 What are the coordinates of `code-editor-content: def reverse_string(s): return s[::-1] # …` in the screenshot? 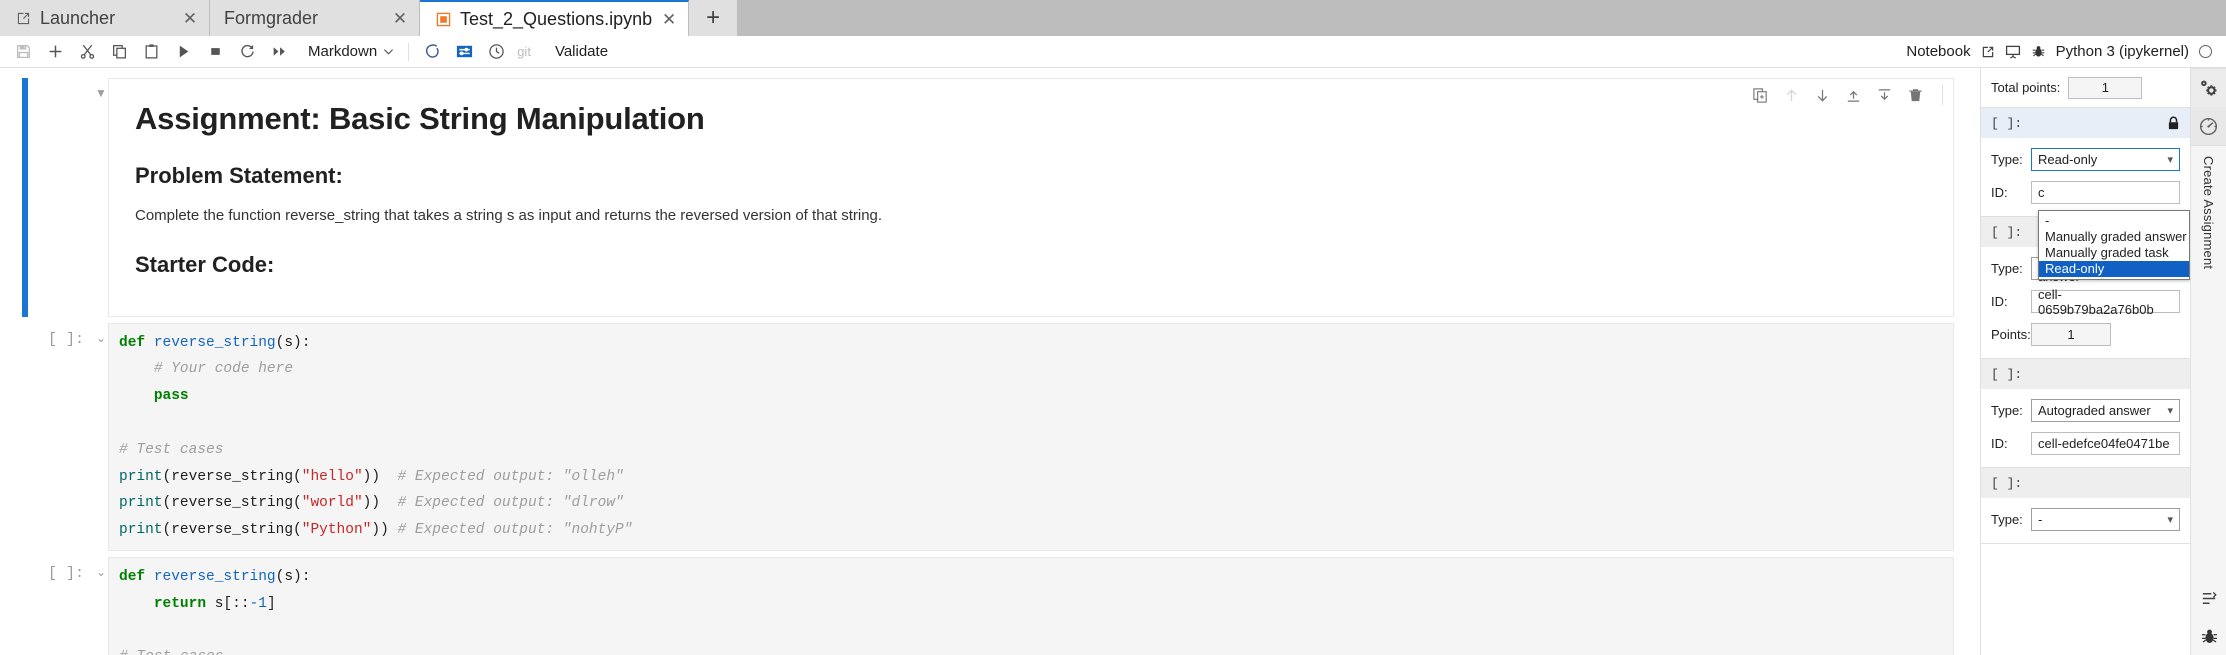 It's located at (1031, 606).